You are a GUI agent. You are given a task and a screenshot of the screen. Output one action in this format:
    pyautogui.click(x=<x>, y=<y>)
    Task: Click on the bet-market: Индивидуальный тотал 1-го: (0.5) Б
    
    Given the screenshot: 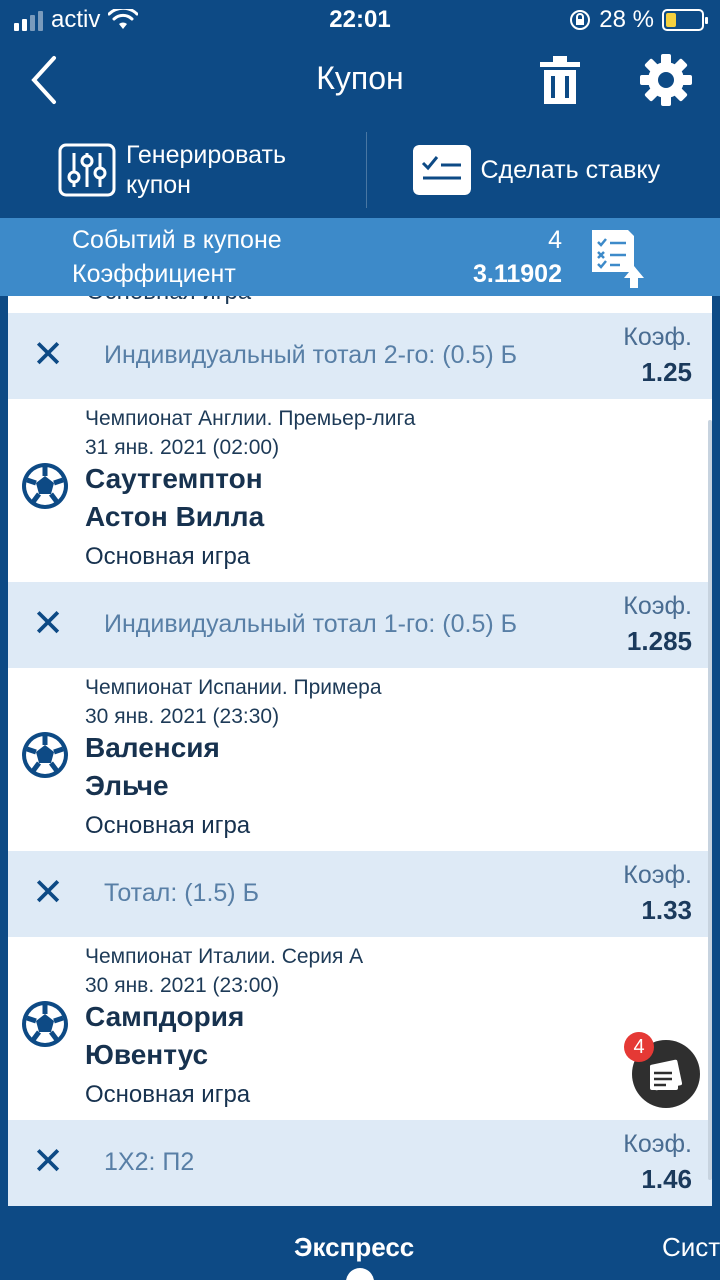 What is the action you would take?
    pyautogui.click(x=311, y=624)
    